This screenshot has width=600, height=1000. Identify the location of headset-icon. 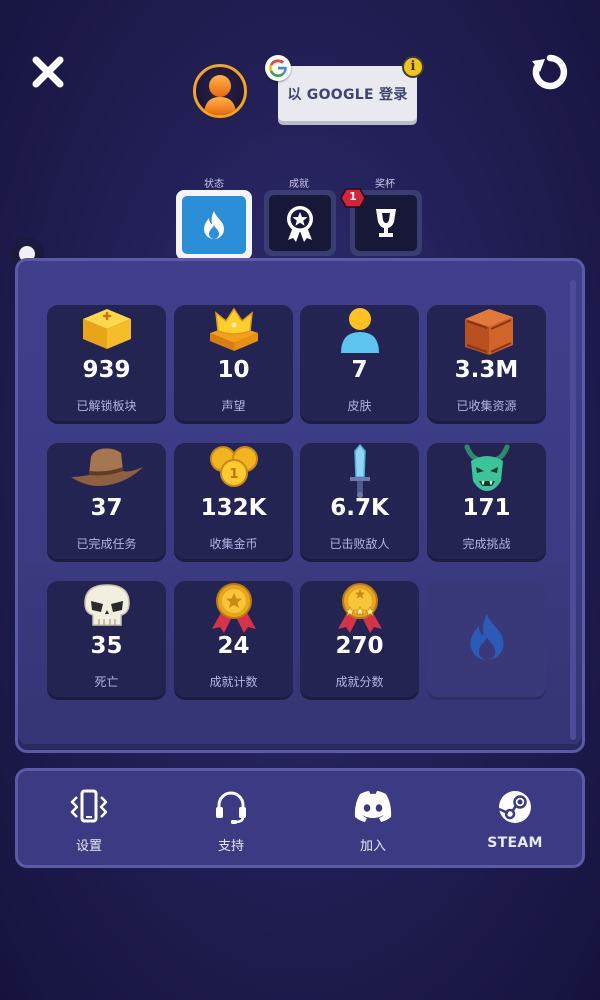
(231, 807).